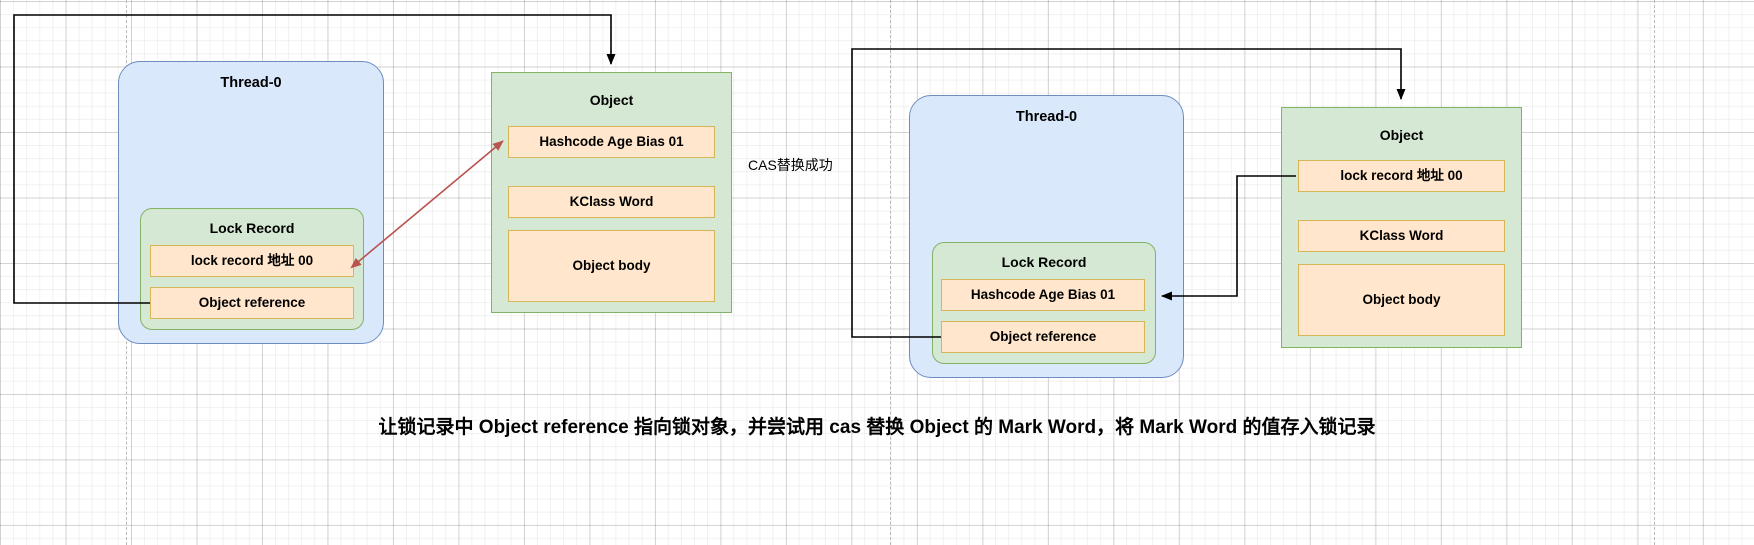  I want to click on right-object-field-object-body: Object body, so click(1401, 300).